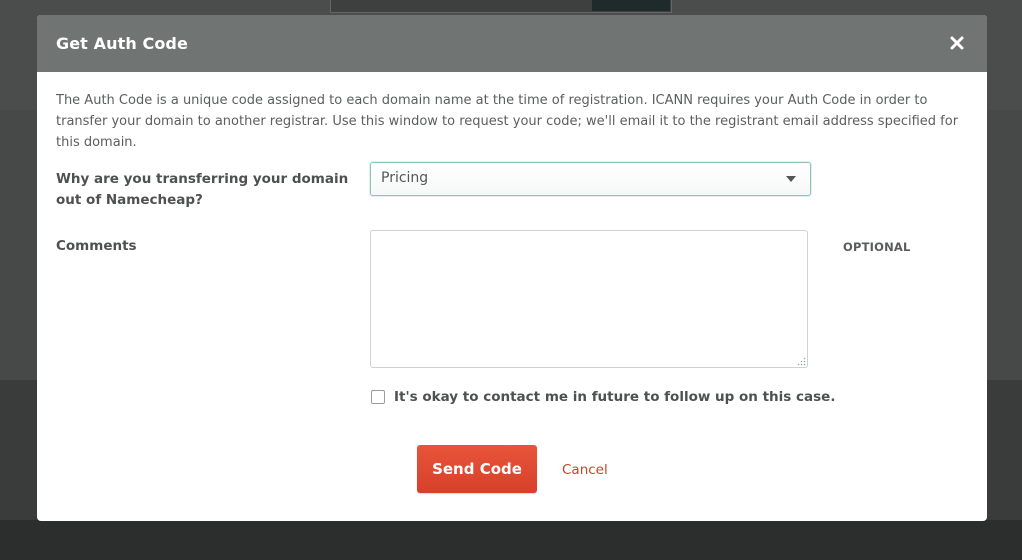 This screenshot has height=560, width=1022. I want to click on comments-textarea, so click(589, 299).